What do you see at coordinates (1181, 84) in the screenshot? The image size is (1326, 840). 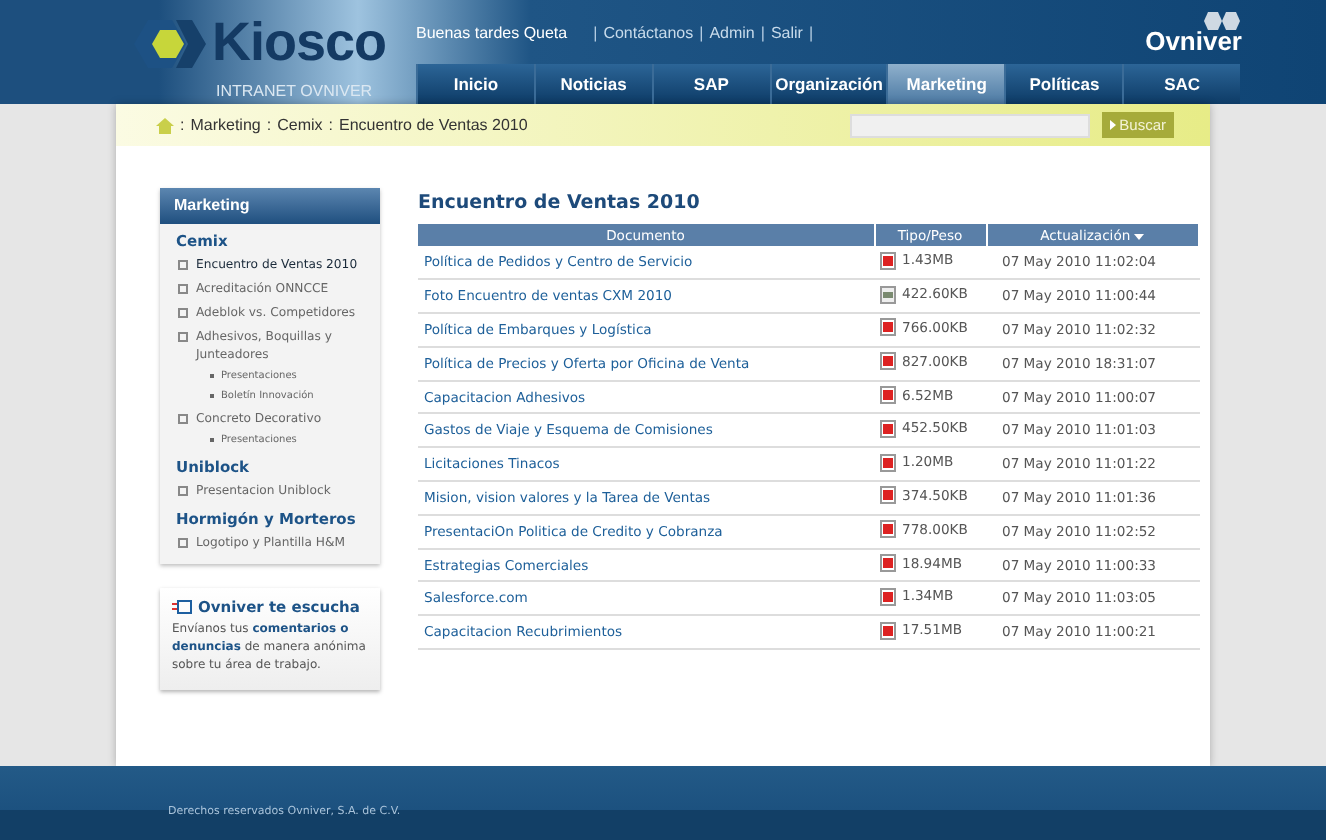 I see `nav-tab: SAC` at bounding box center [1181, 84].